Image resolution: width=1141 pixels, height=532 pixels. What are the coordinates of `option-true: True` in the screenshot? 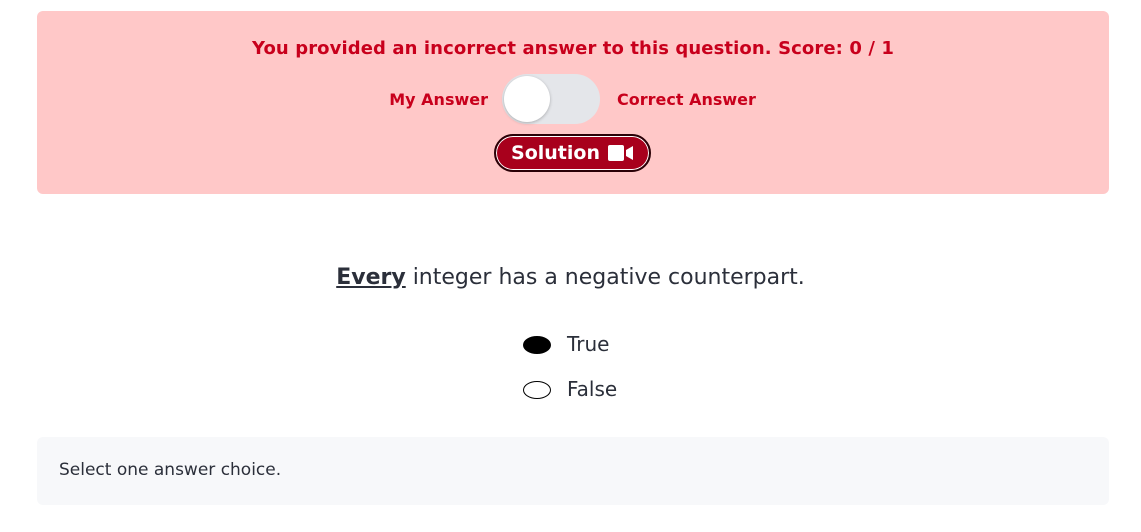 It's located at (570, 354).